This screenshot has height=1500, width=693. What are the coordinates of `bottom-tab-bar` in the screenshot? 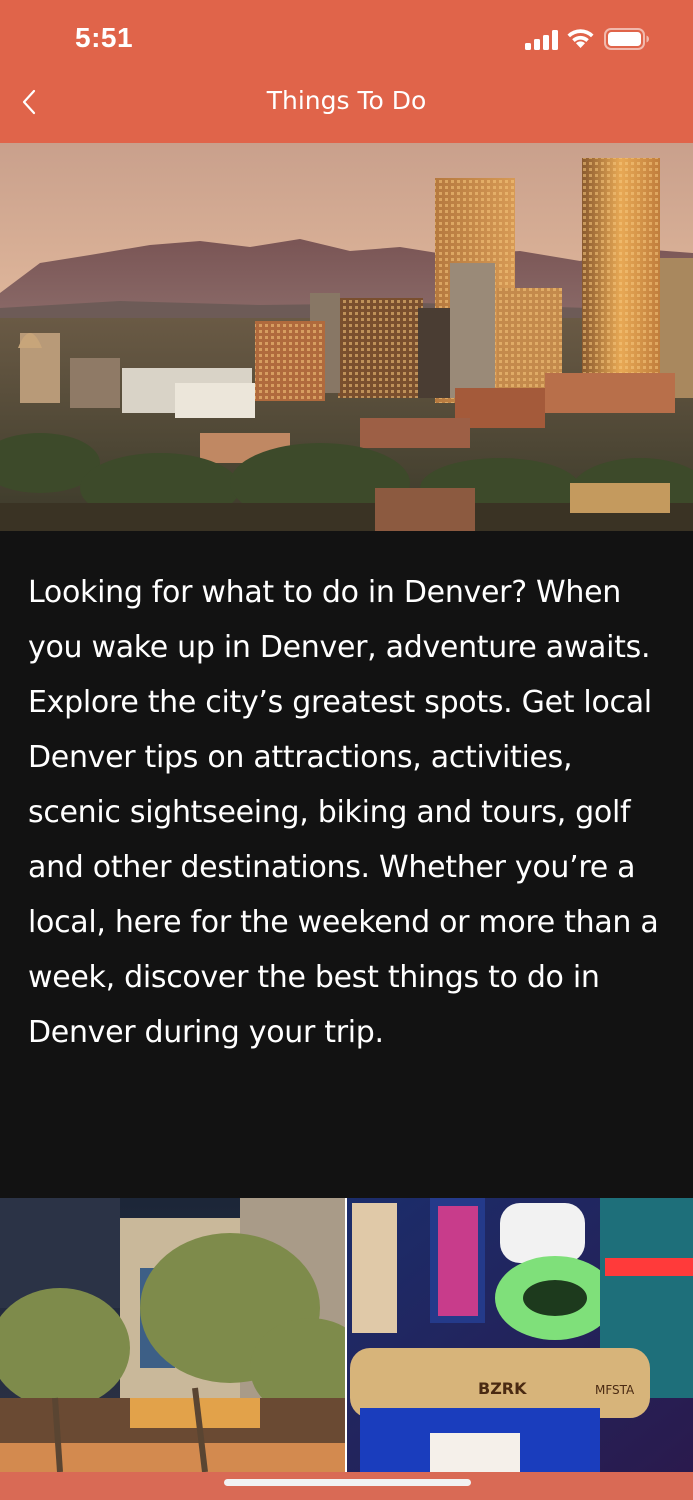 It's located at (346, 1486).